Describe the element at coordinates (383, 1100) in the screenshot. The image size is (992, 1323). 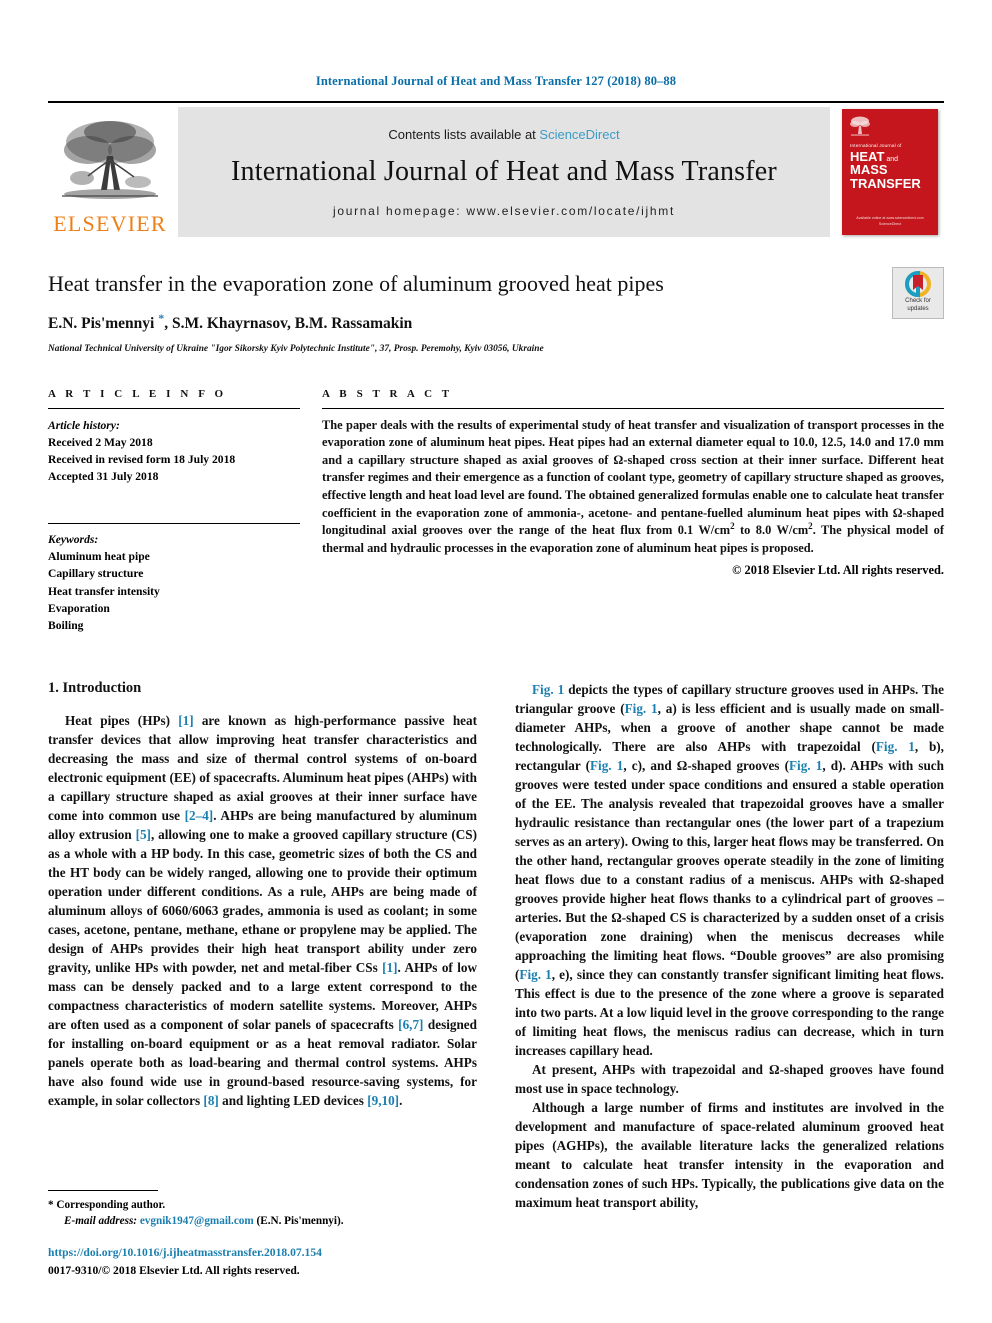
I see `citation-link: [9,10]` at that location.